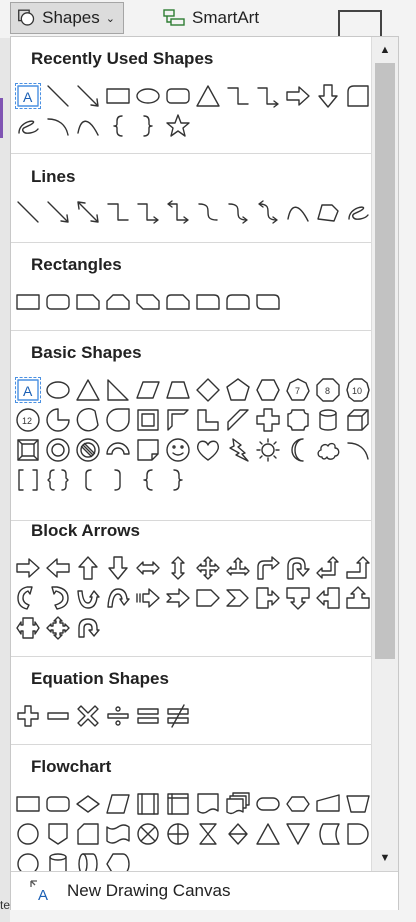 This screenshot has width=416, height=922. Describe the element at coordinates (268, 390) in the screenshot. I see `hexagon-icon` at that location.